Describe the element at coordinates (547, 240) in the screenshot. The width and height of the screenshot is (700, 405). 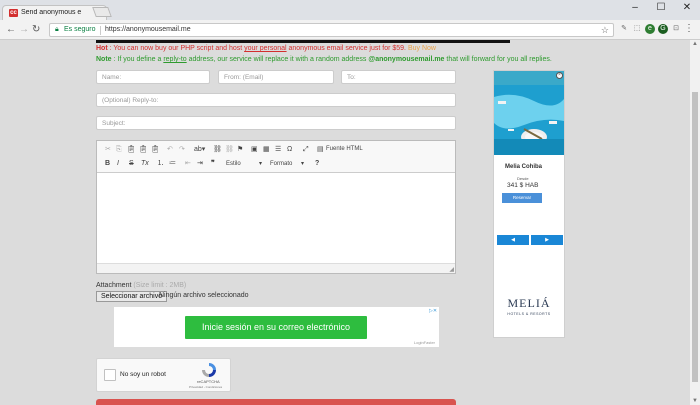
I see `ad-next-arrow-icon: ▶` at that location.